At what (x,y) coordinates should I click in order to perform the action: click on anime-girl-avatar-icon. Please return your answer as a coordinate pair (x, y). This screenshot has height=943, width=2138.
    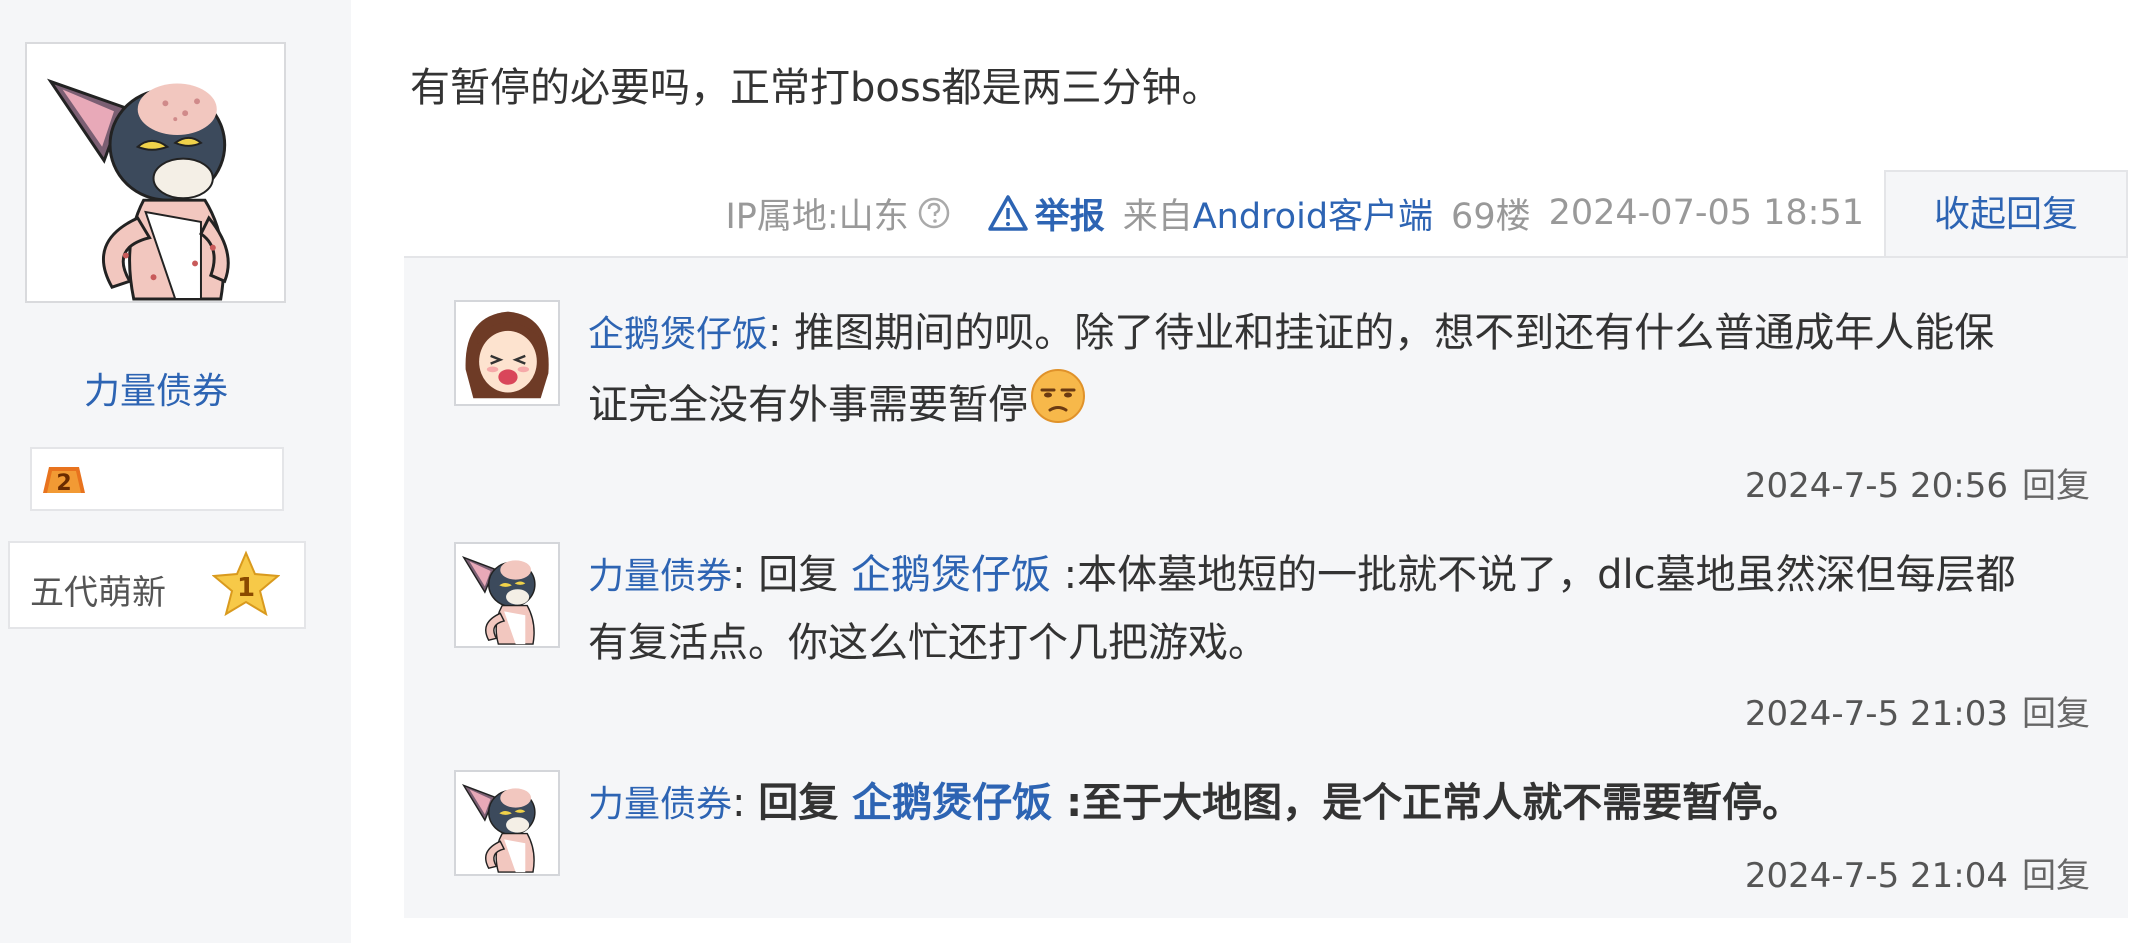
    Looking at the image, I should click on (507, 353).